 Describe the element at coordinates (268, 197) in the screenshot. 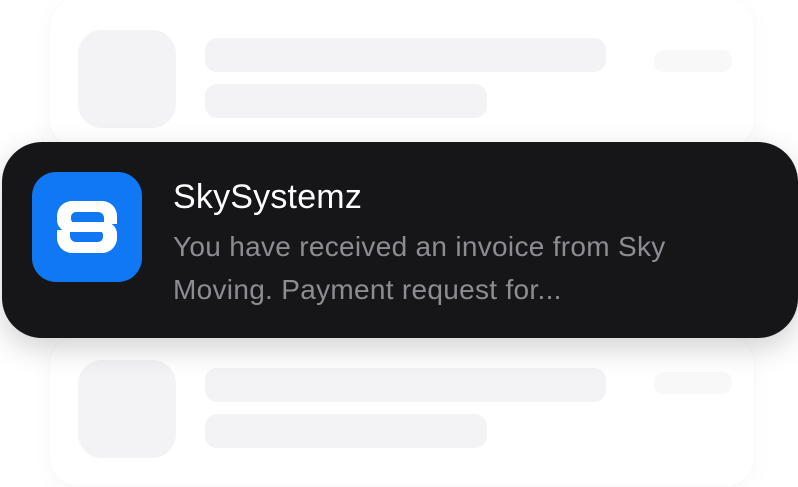

I see `notification-app-name: SkySystemz` at that location.